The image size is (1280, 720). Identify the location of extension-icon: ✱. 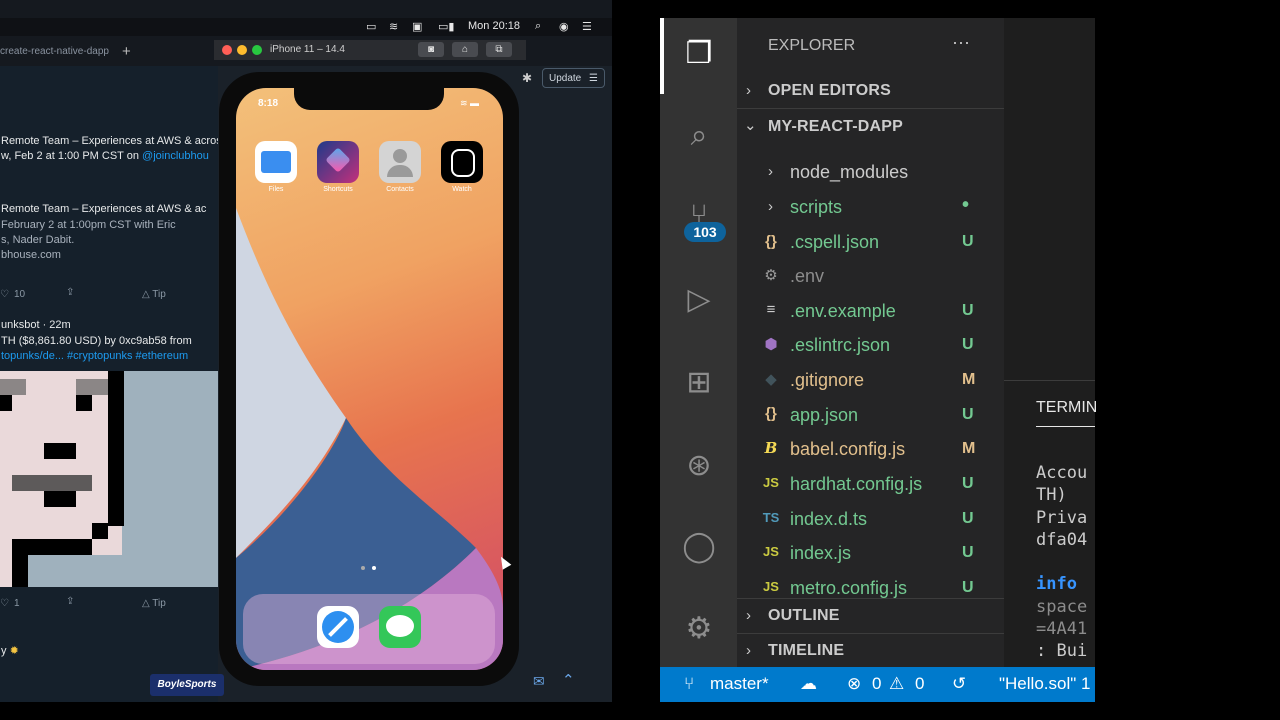
(527, 78).